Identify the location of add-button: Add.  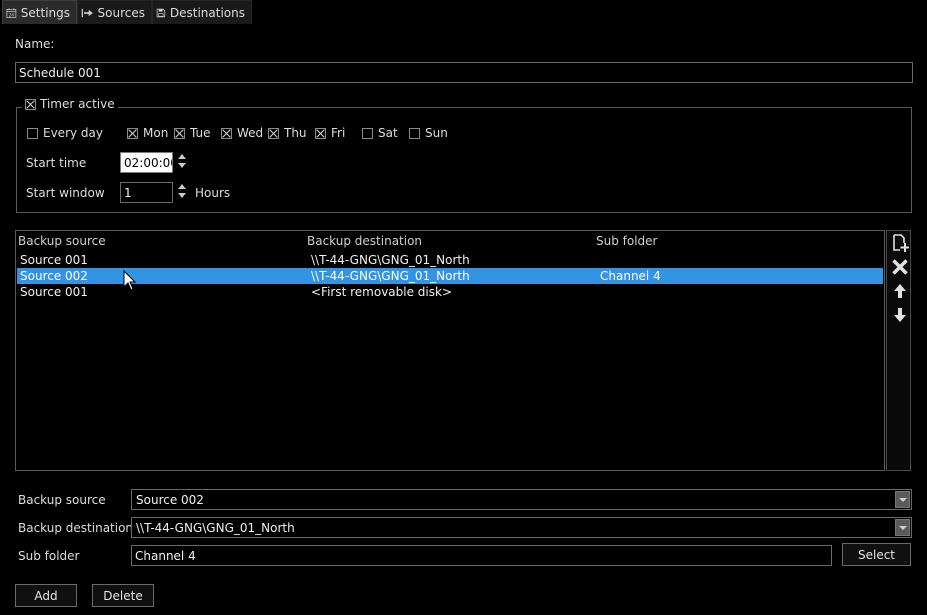
(46, 595).